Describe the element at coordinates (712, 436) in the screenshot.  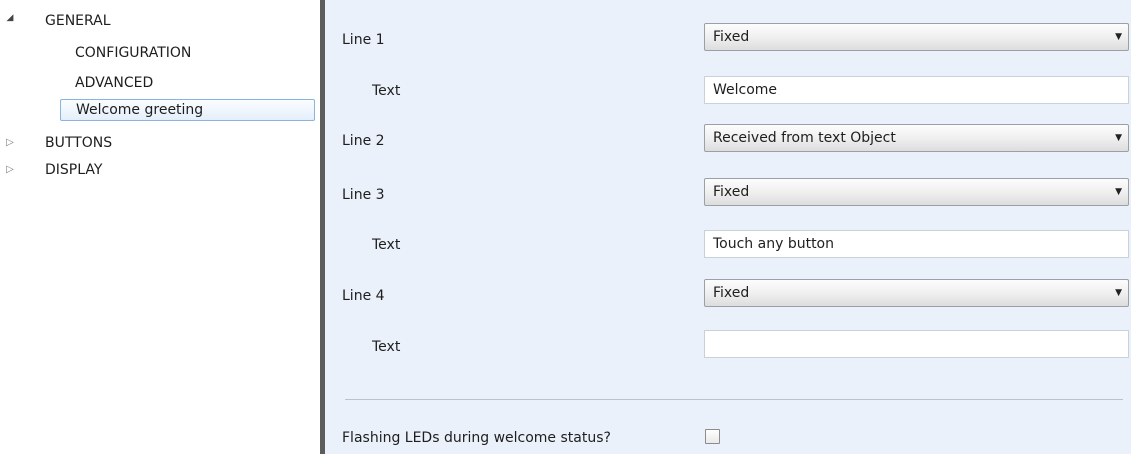
I see `flashing-leds-checkbox` at that location.